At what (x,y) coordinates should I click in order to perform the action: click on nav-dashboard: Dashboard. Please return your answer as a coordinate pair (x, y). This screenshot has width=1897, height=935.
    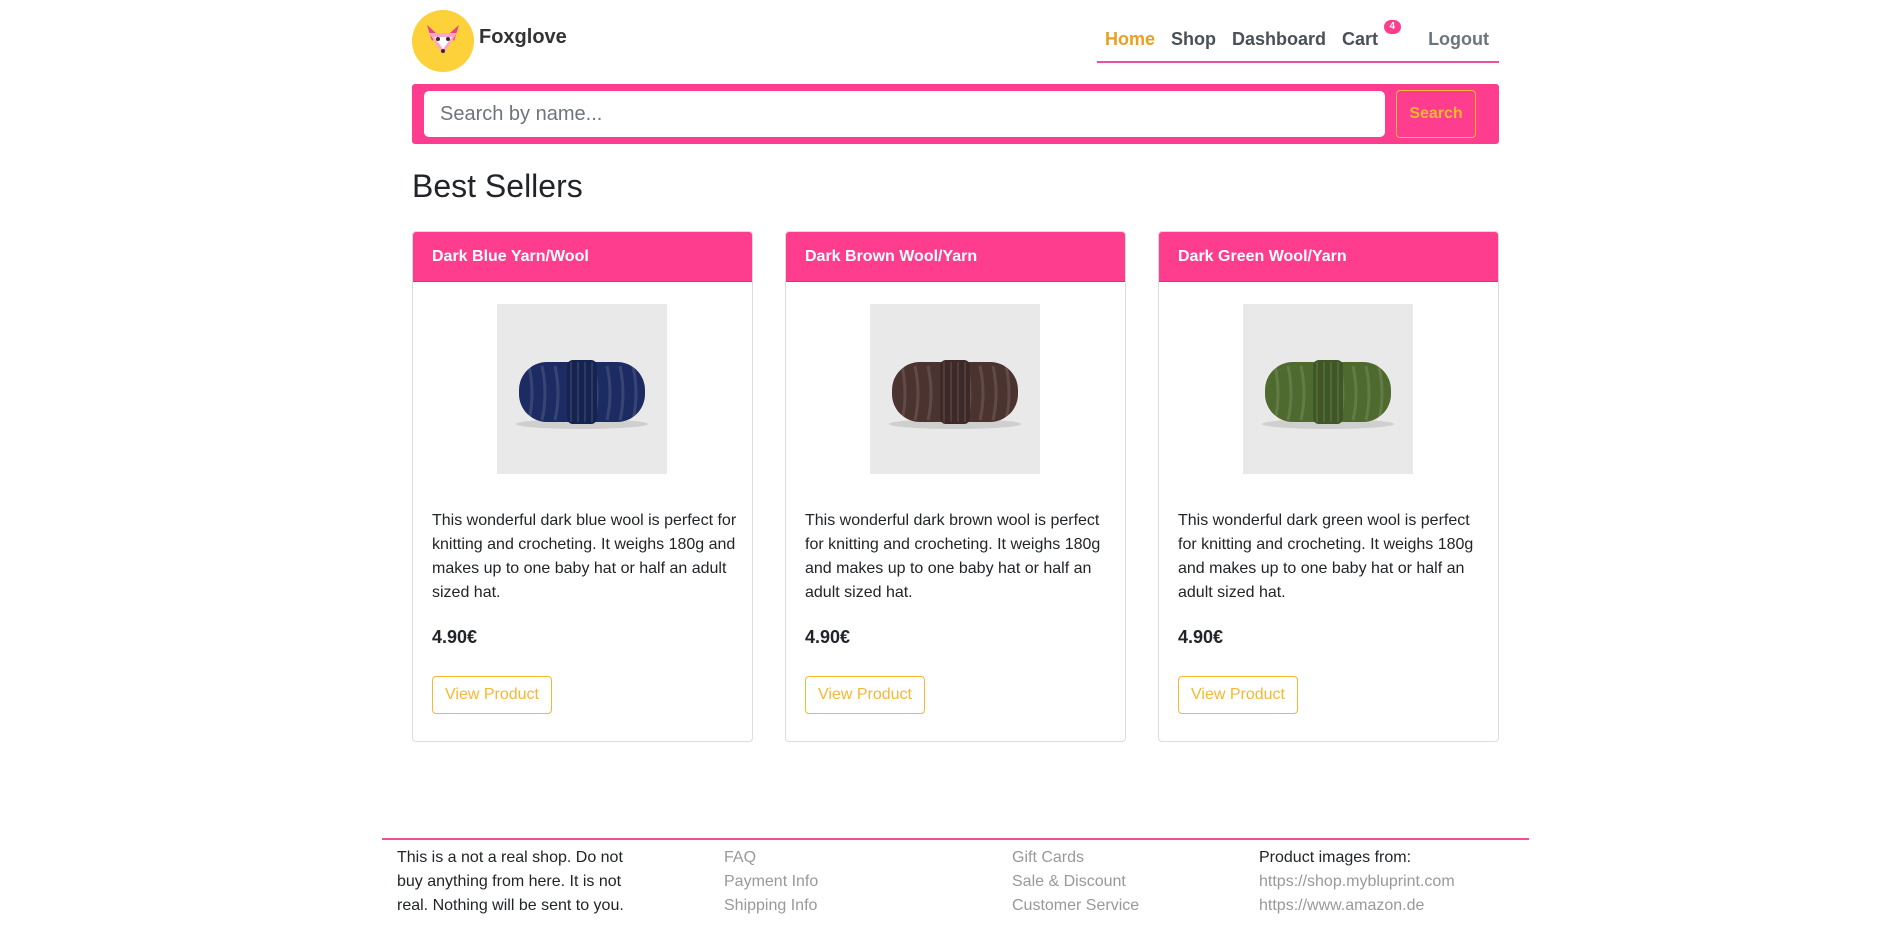
    Looking at the image, I should click on (1279, 39).